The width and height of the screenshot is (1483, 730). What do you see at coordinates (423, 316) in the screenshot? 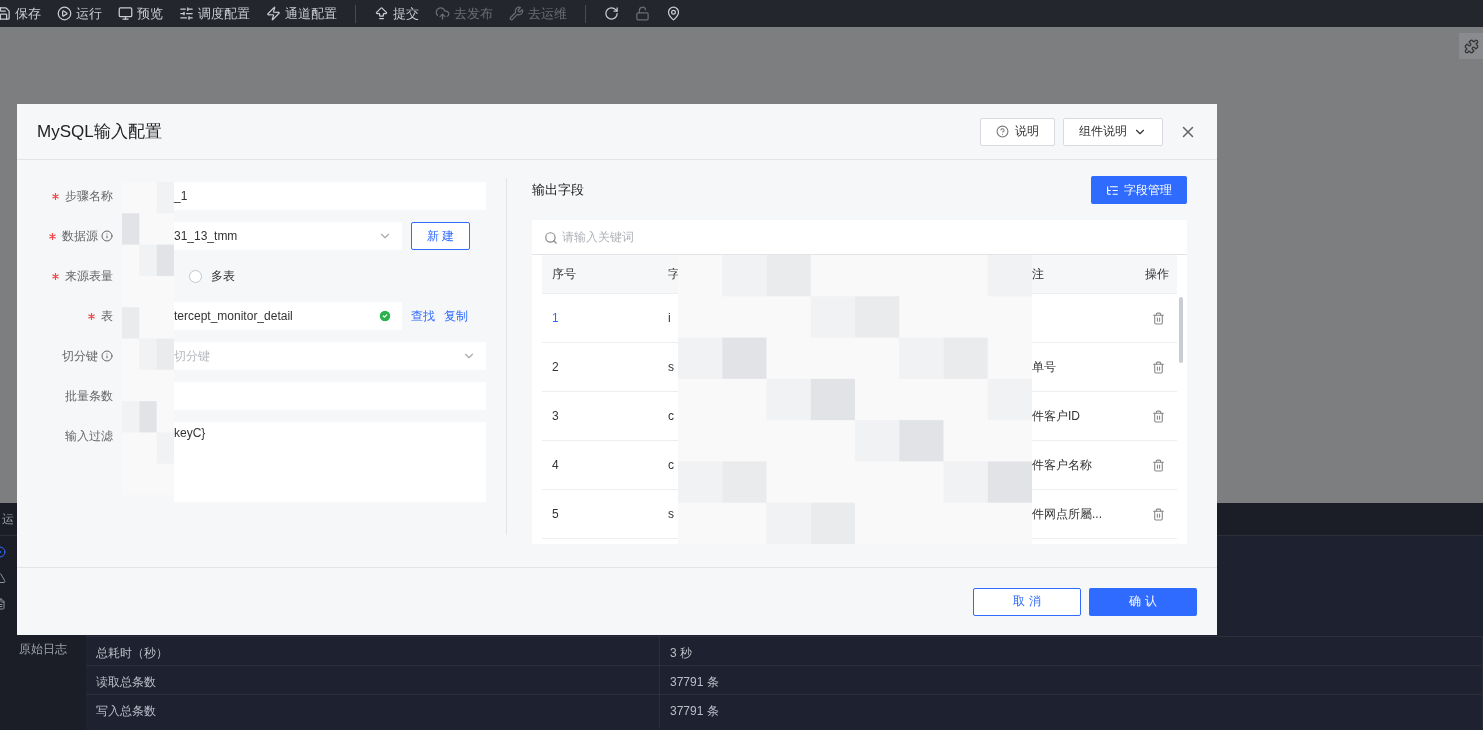
I see `link: 查找` at bounding box center [423, 316].